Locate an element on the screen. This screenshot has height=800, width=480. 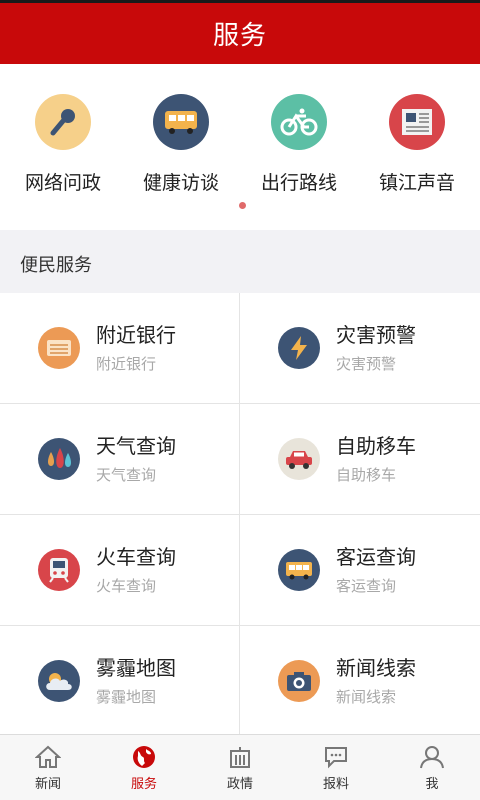
tab-service: 服务 is located at coordinates (144, 767).